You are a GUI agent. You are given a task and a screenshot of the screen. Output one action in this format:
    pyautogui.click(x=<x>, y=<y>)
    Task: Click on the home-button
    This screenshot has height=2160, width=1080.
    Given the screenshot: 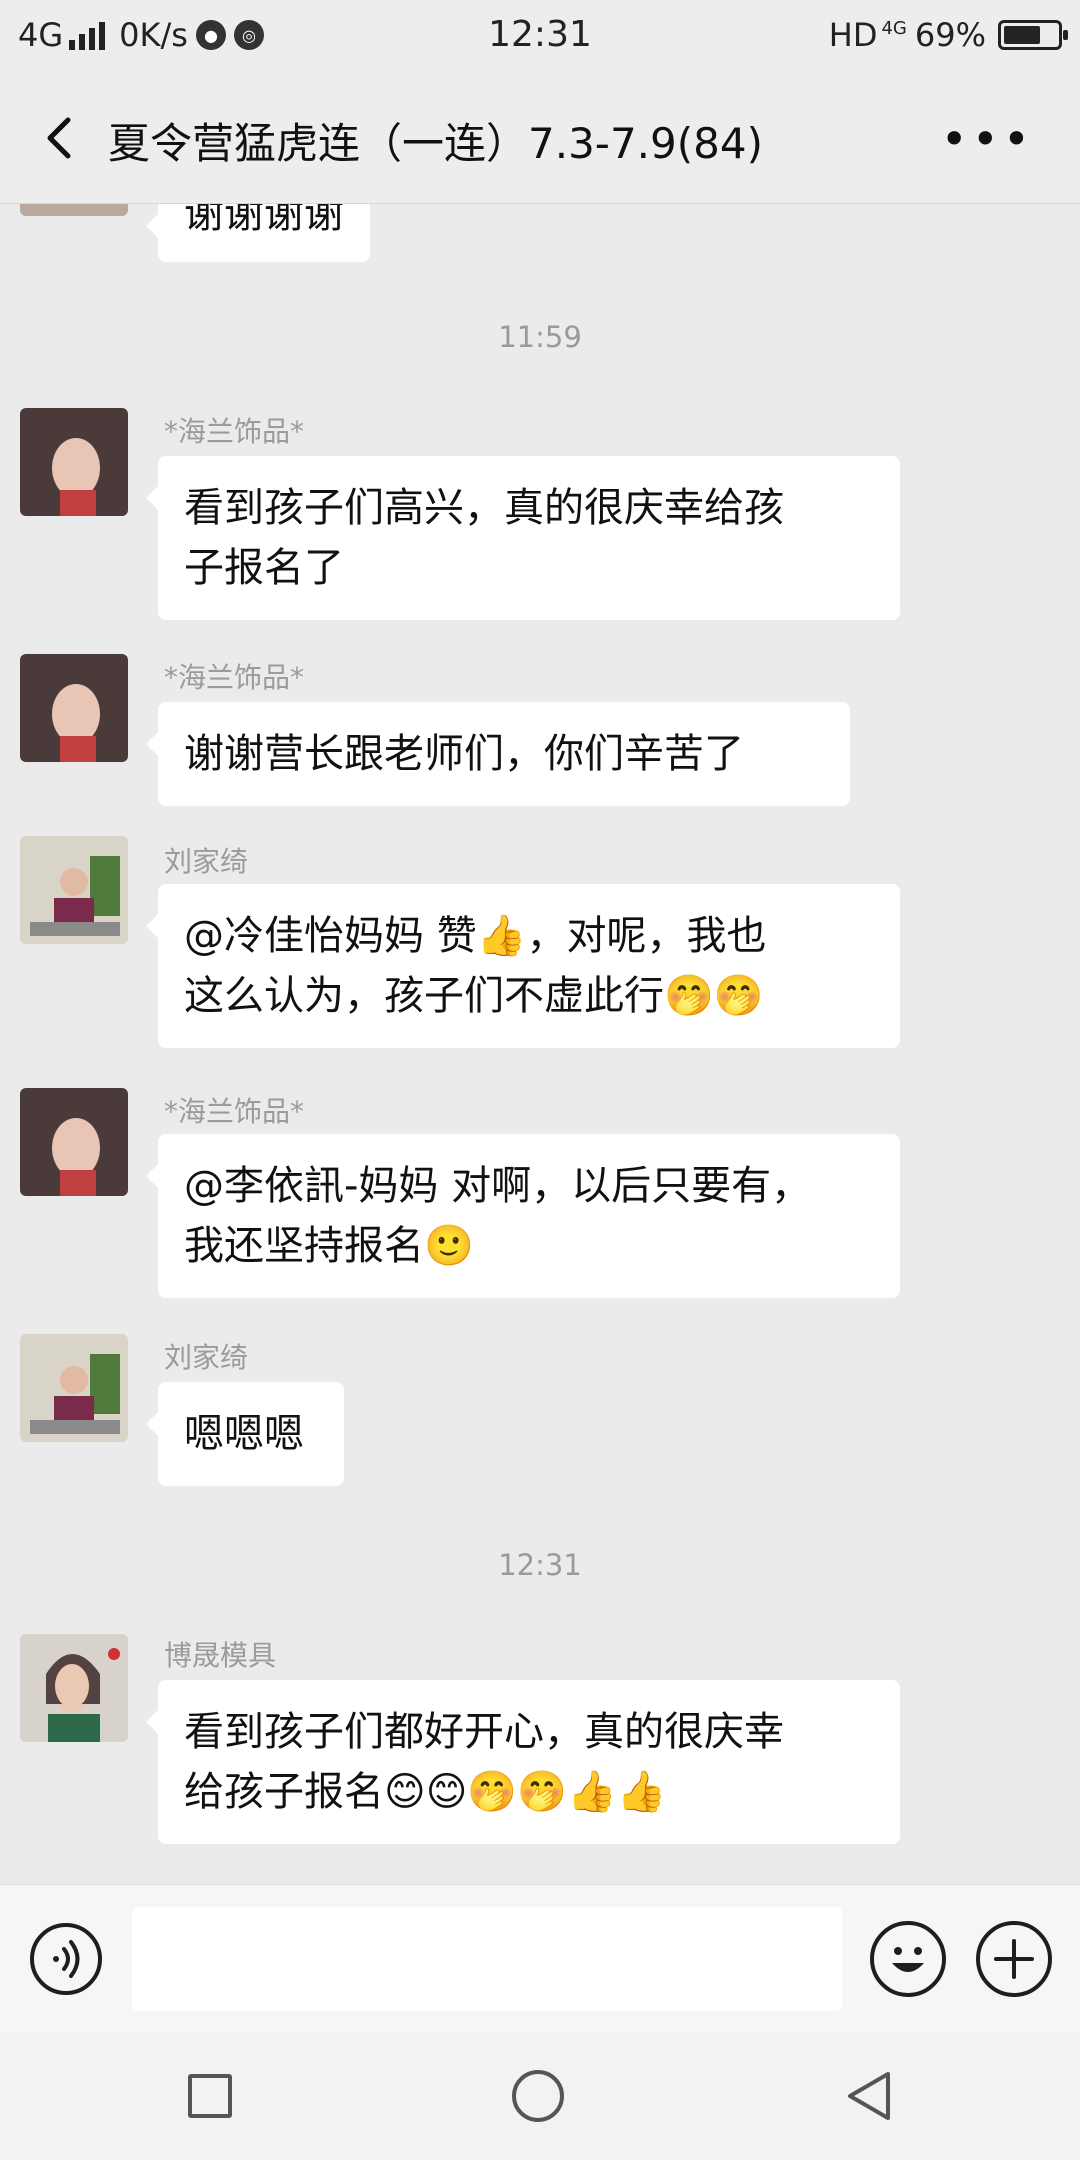 What is the action you would take?
    pyautogui.click(x=538, y=2096)
    